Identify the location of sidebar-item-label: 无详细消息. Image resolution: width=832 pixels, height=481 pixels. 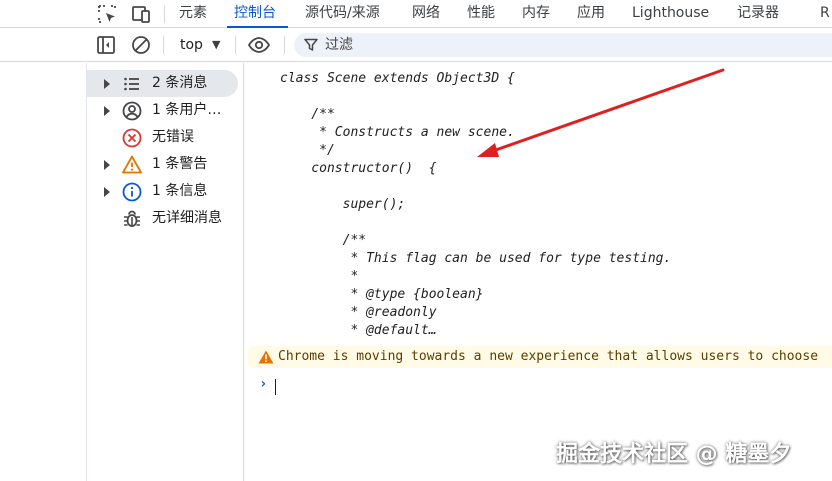
(187, 218).